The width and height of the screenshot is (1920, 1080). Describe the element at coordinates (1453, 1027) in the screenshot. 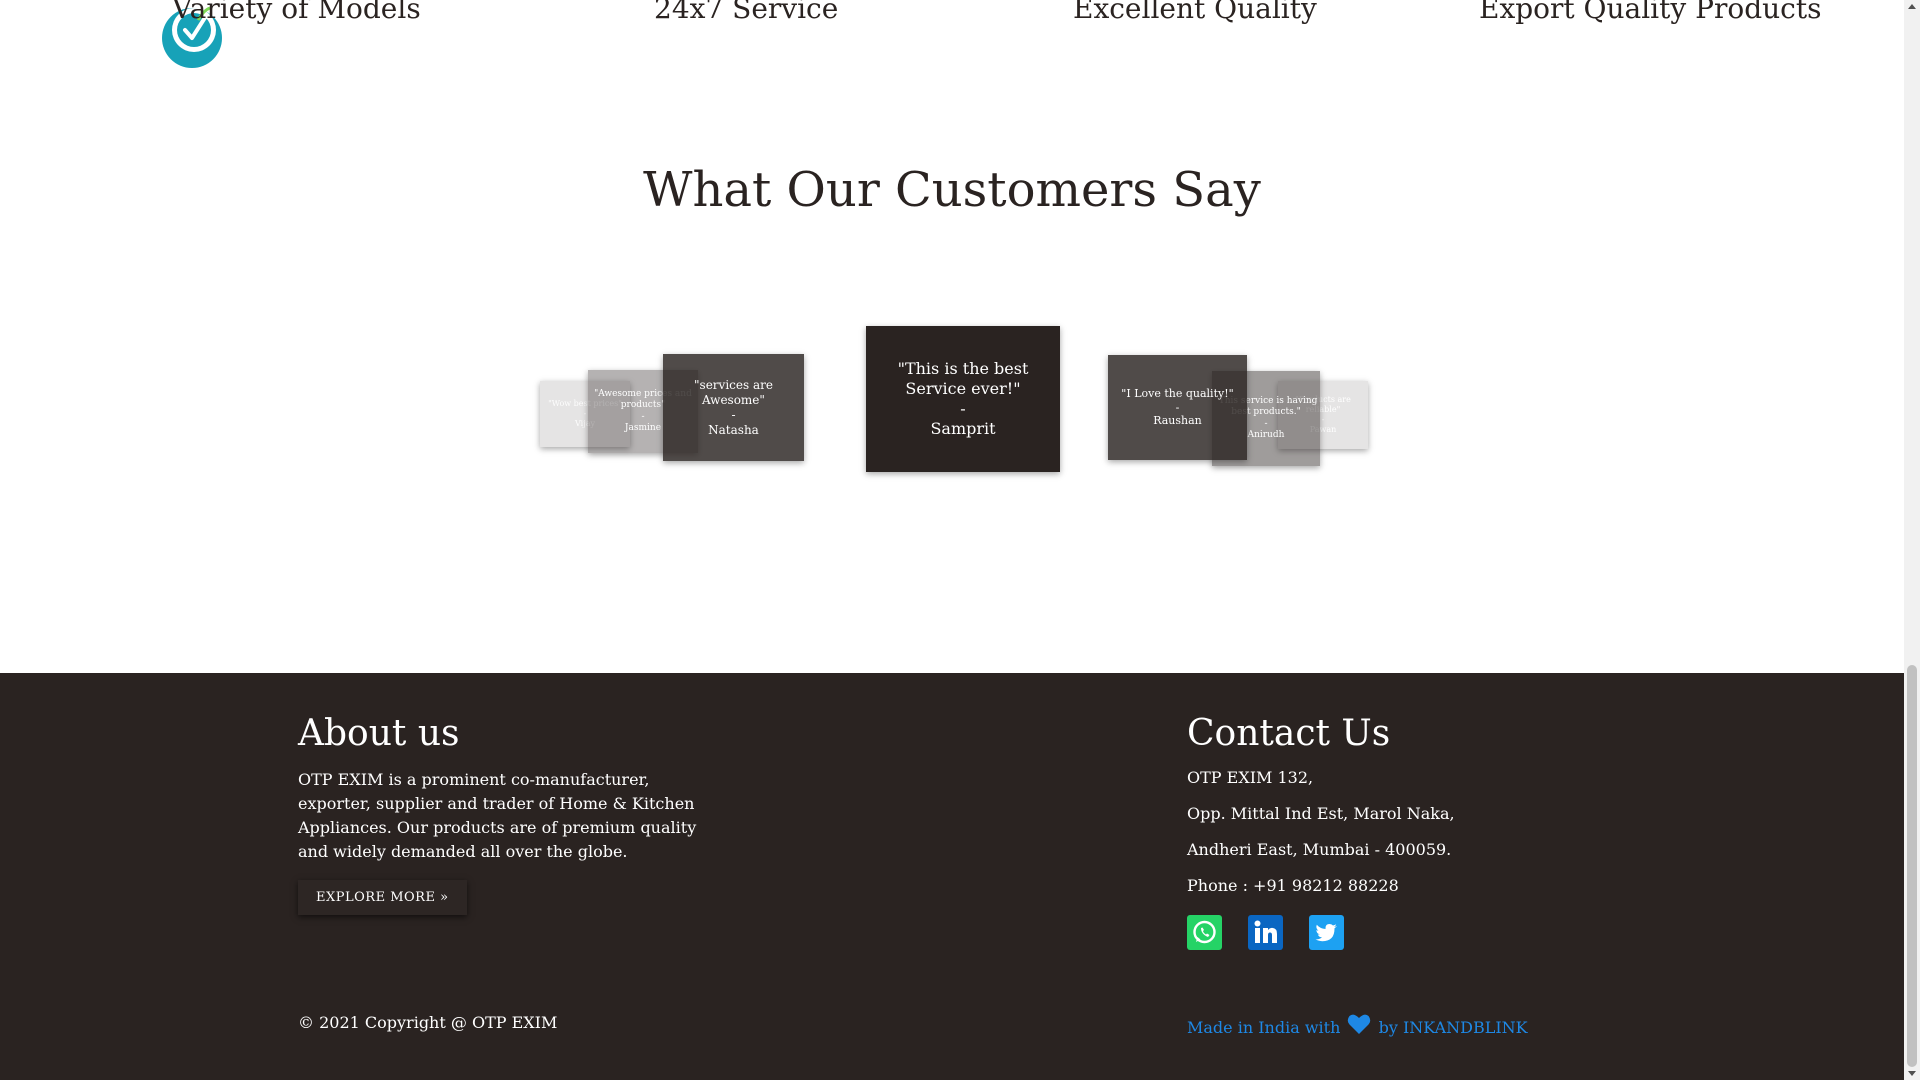

I see `inkandblink-link: by INKANDBLINK` at that location.